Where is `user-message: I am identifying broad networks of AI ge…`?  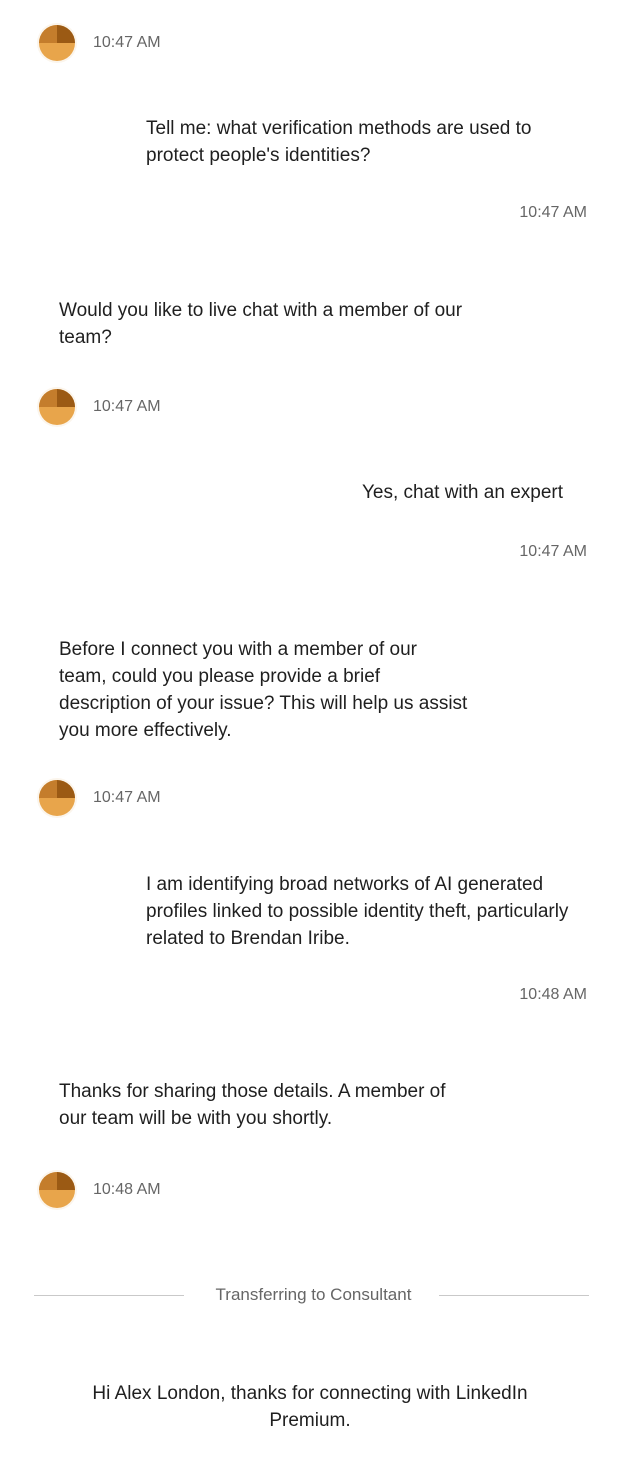
user-message: I am identifying broad networks of AI ge… is located at coordinates (357, 911).